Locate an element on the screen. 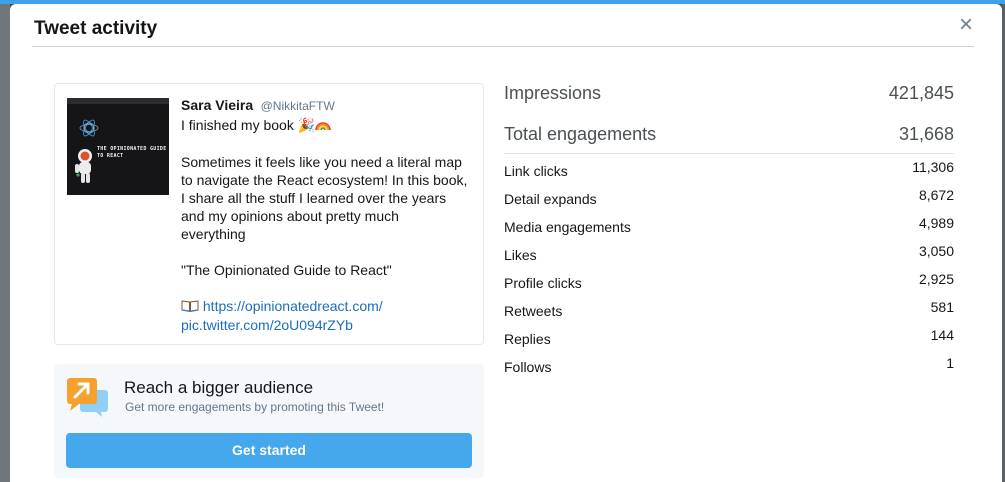  metric-row-profile-clicks: Profile clicks 2,925 is located at coordinates (729, 281).